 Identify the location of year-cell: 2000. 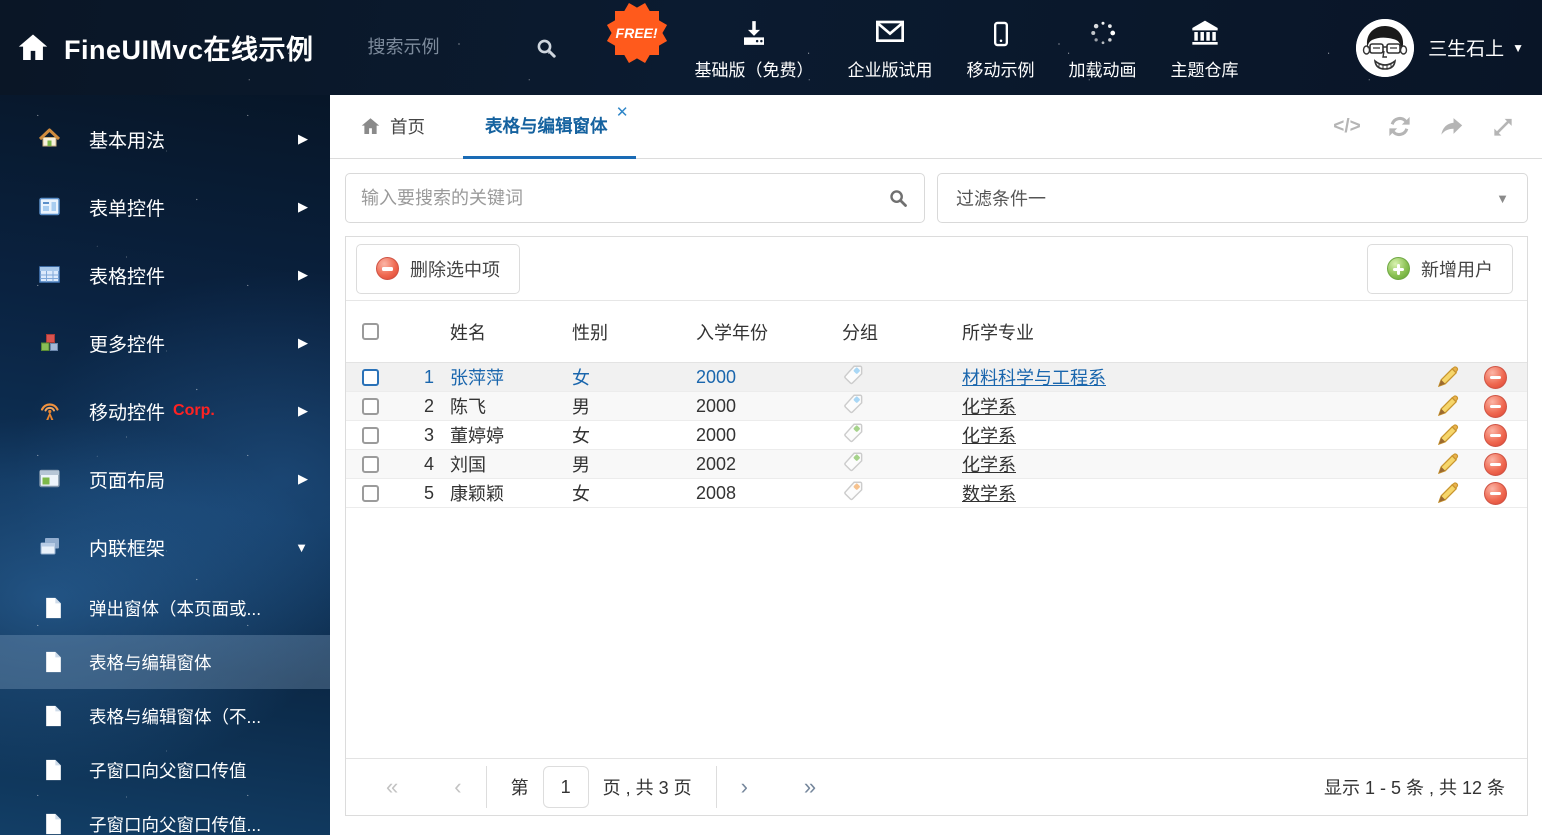
(716, 376).